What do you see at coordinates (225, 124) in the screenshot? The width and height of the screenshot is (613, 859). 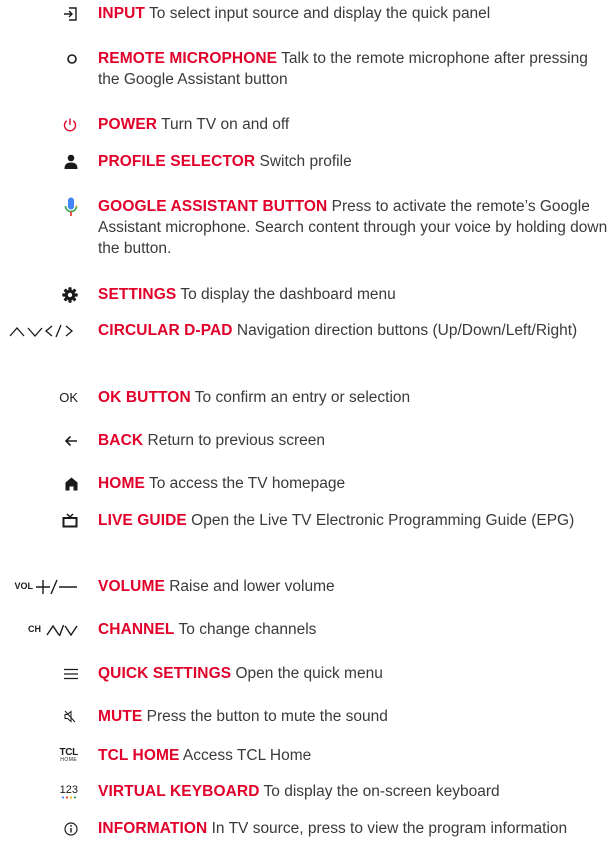 I see `item-desc: Turn TV on and off` at bounding box center [225, 124].